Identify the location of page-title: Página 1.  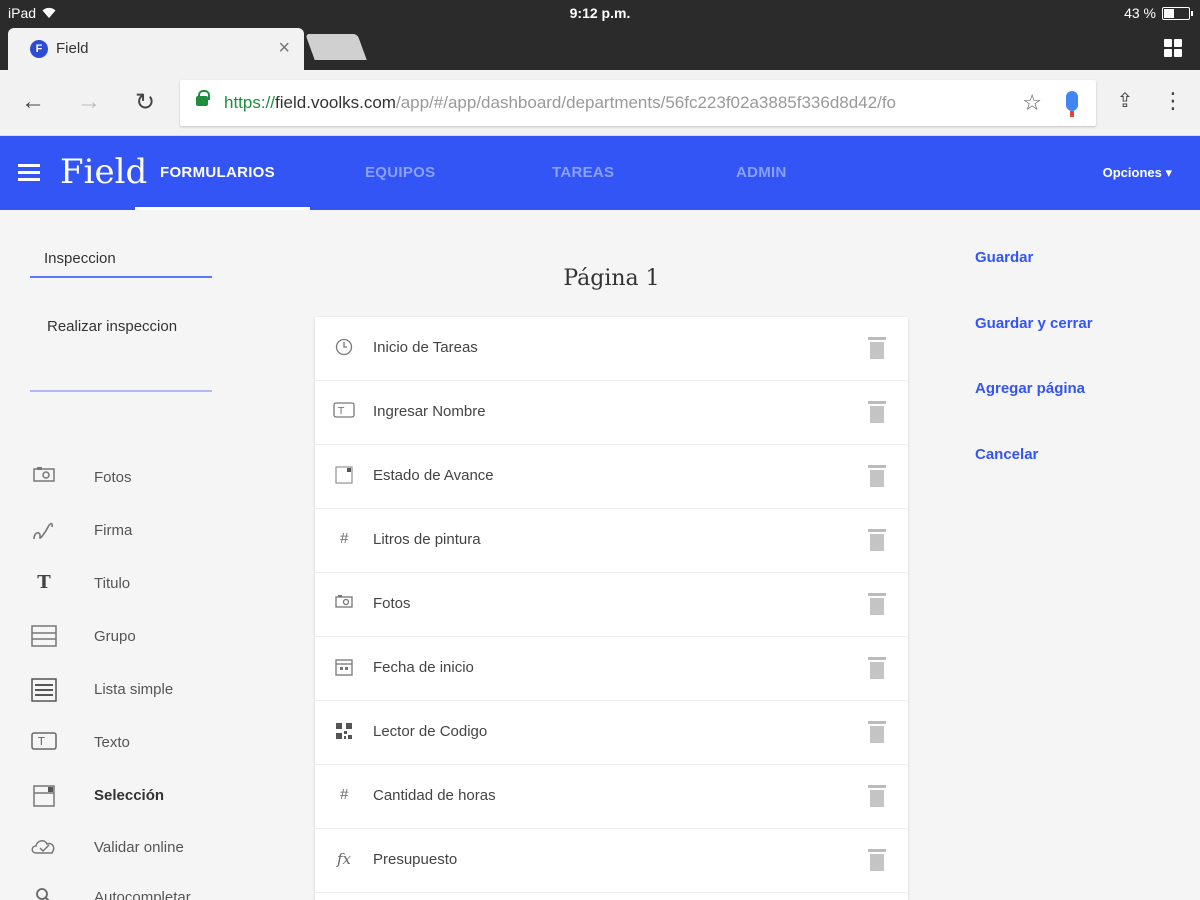
(611, 278).